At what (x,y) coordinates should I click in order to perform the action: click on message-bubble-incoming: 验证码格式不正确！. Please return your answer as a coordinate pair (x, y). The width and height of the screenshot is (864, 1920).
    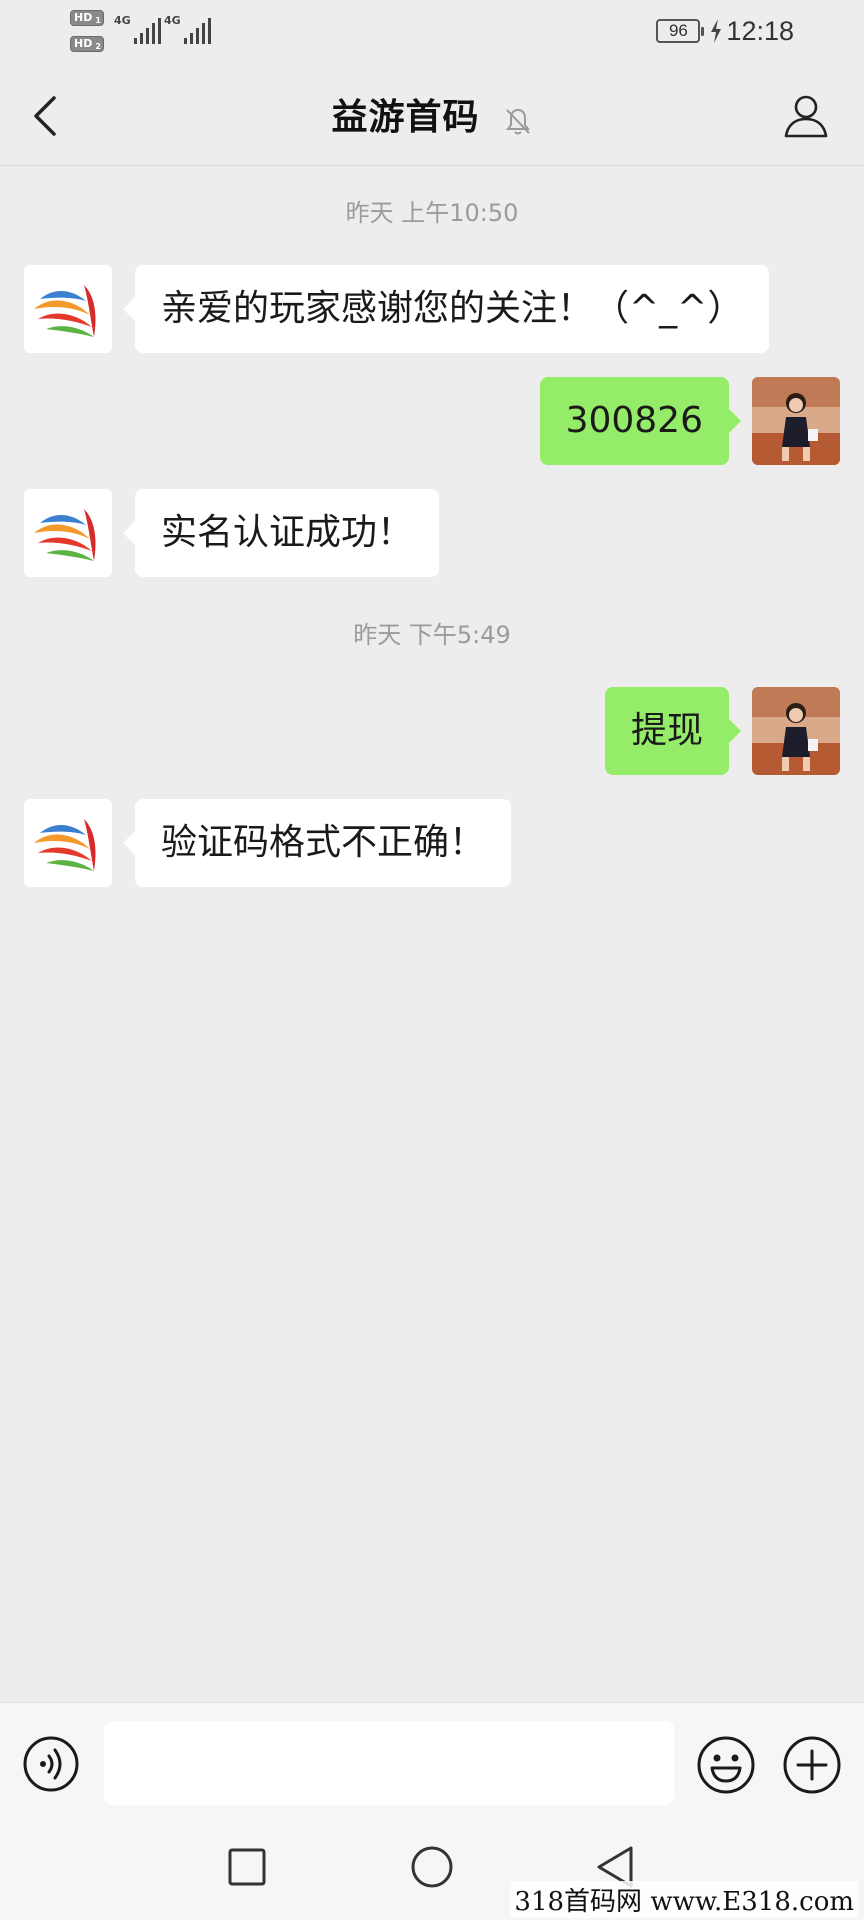
    Looking at the image, I should click on (317, 843).